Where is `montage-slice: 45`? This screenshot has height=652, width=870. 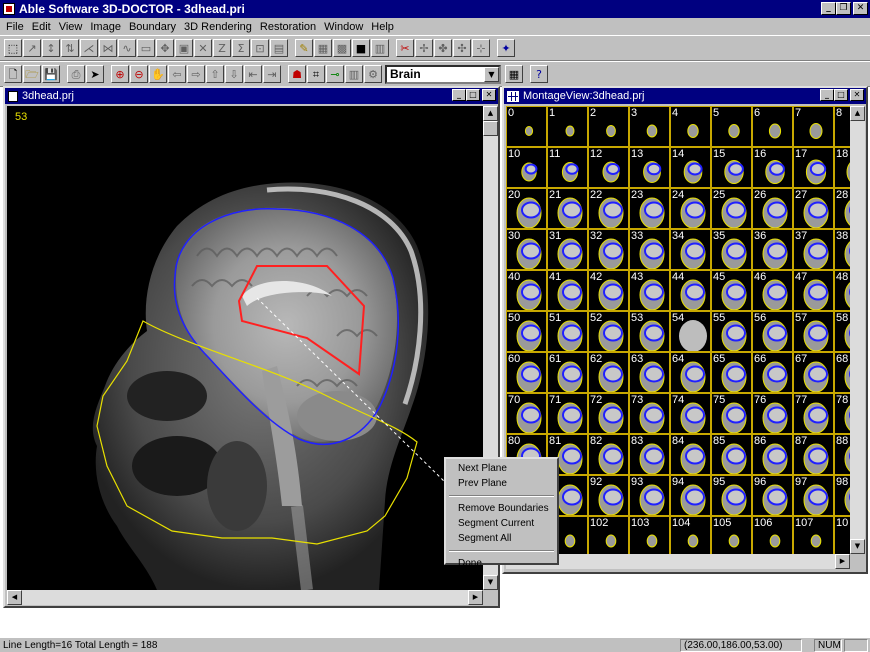 montage-slice: 45 is located at coordinates (731, 290).